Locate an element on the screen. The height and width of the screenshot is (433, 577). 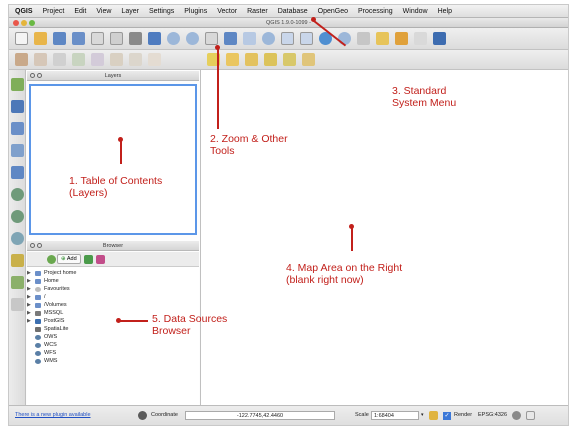
browser-tree-item: WCS is located at coordinates (113, 345).